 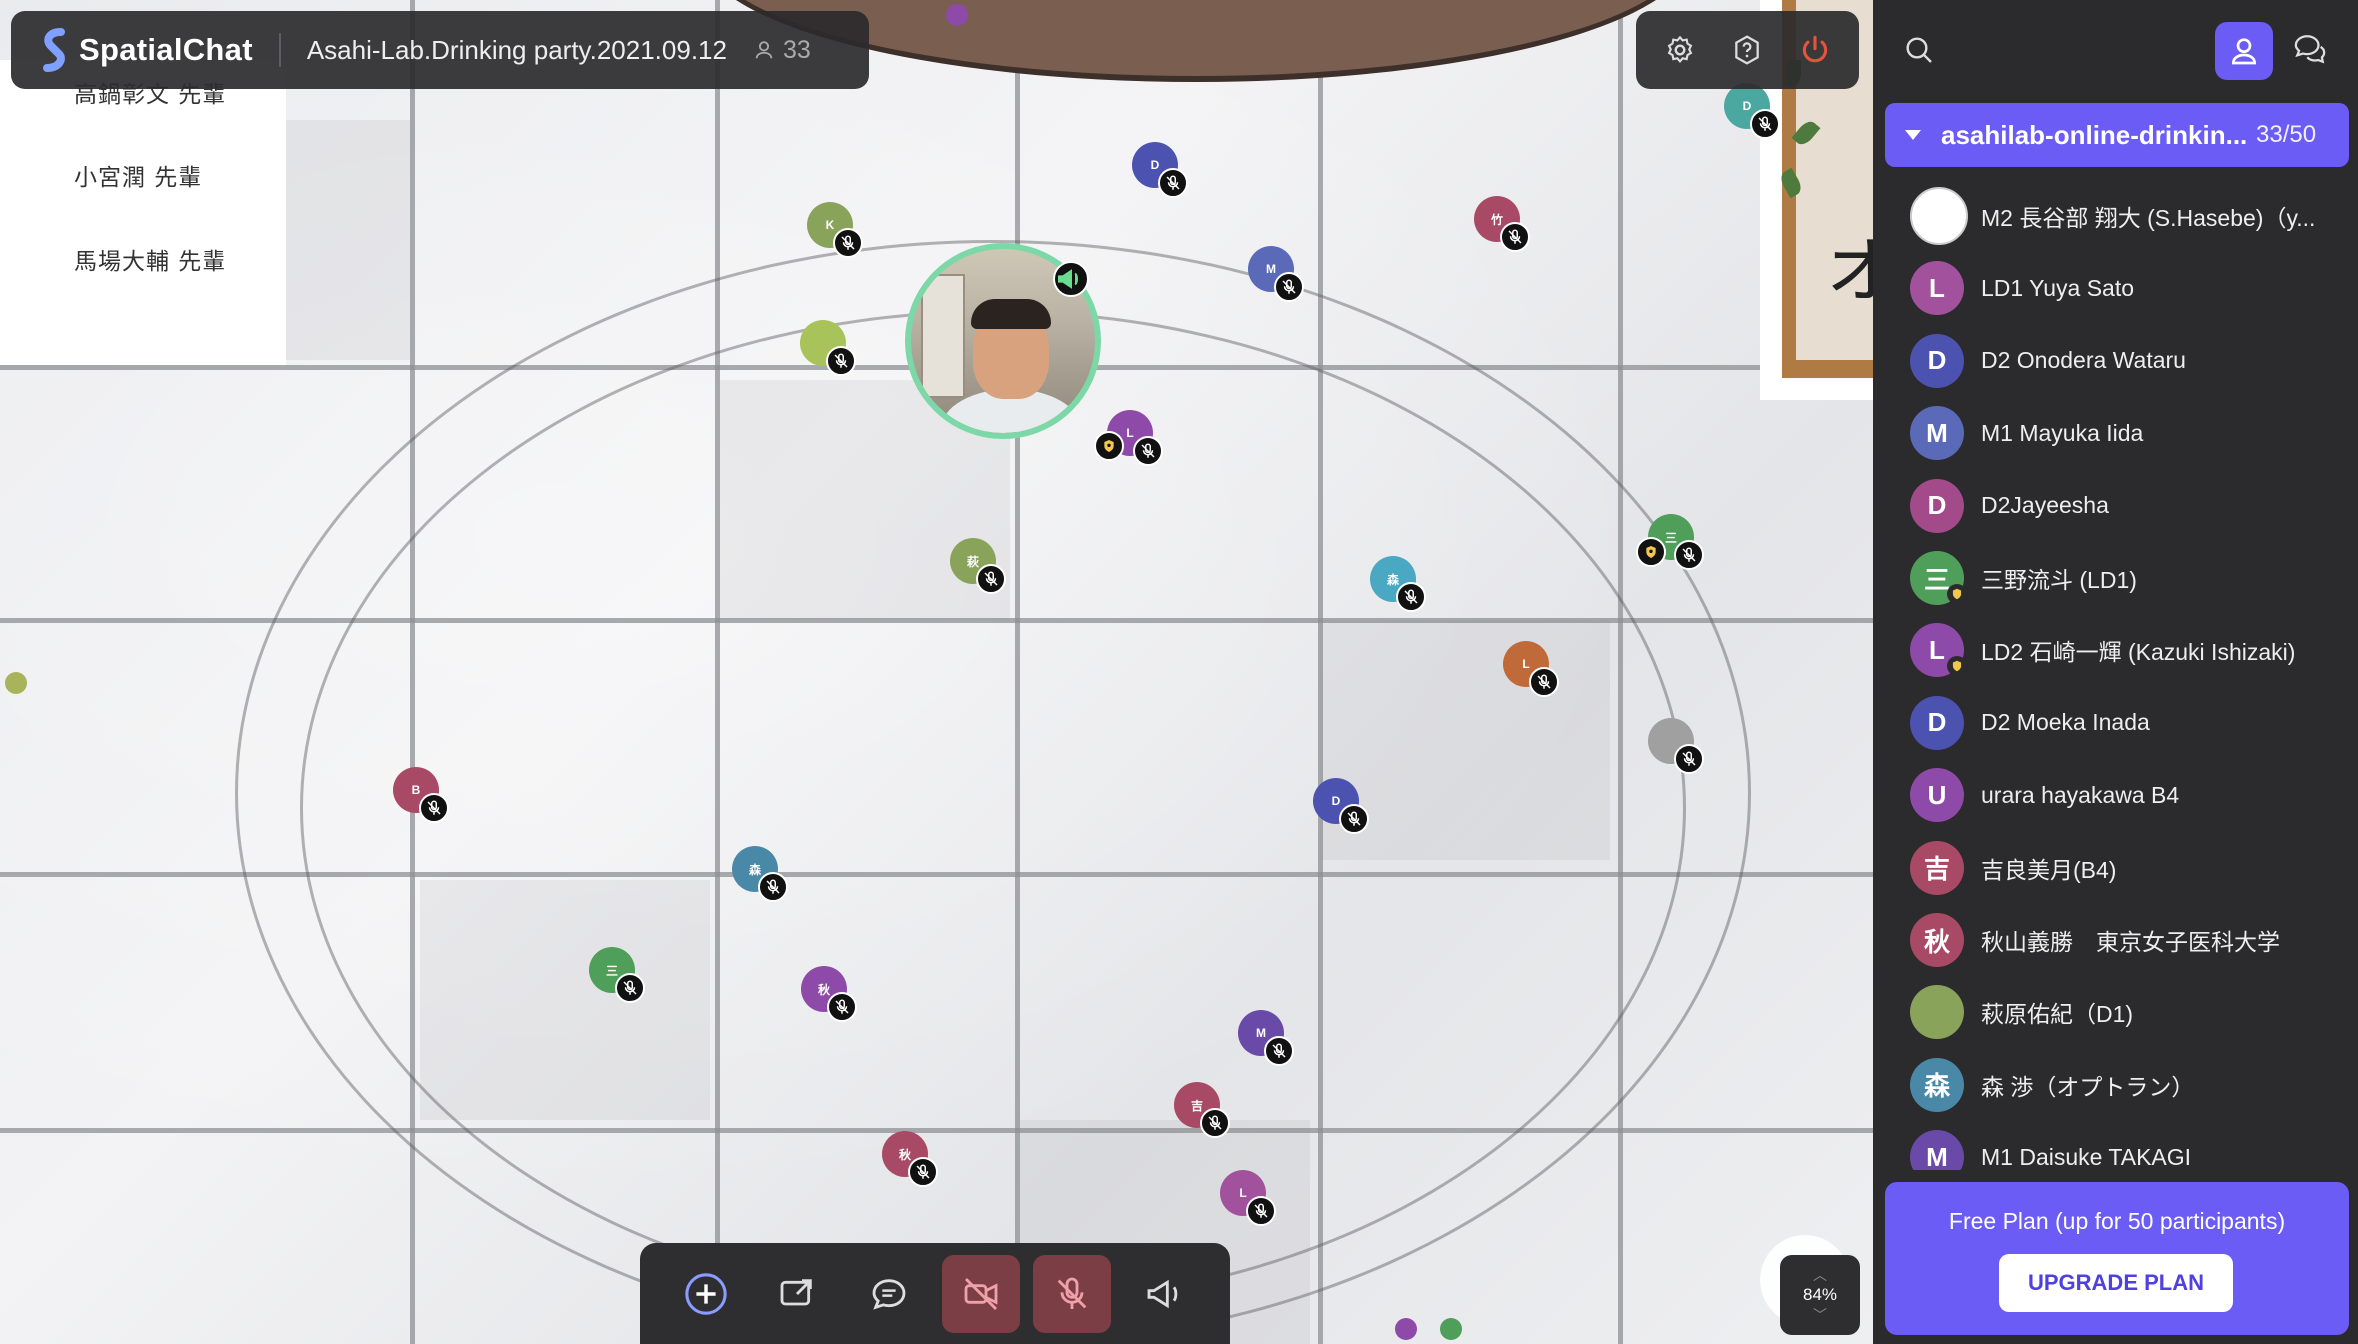 What do you see at coordinates (1071, 279) in the screenshot?
I see `megaphone-icon` at bounding box center [1071, 279].